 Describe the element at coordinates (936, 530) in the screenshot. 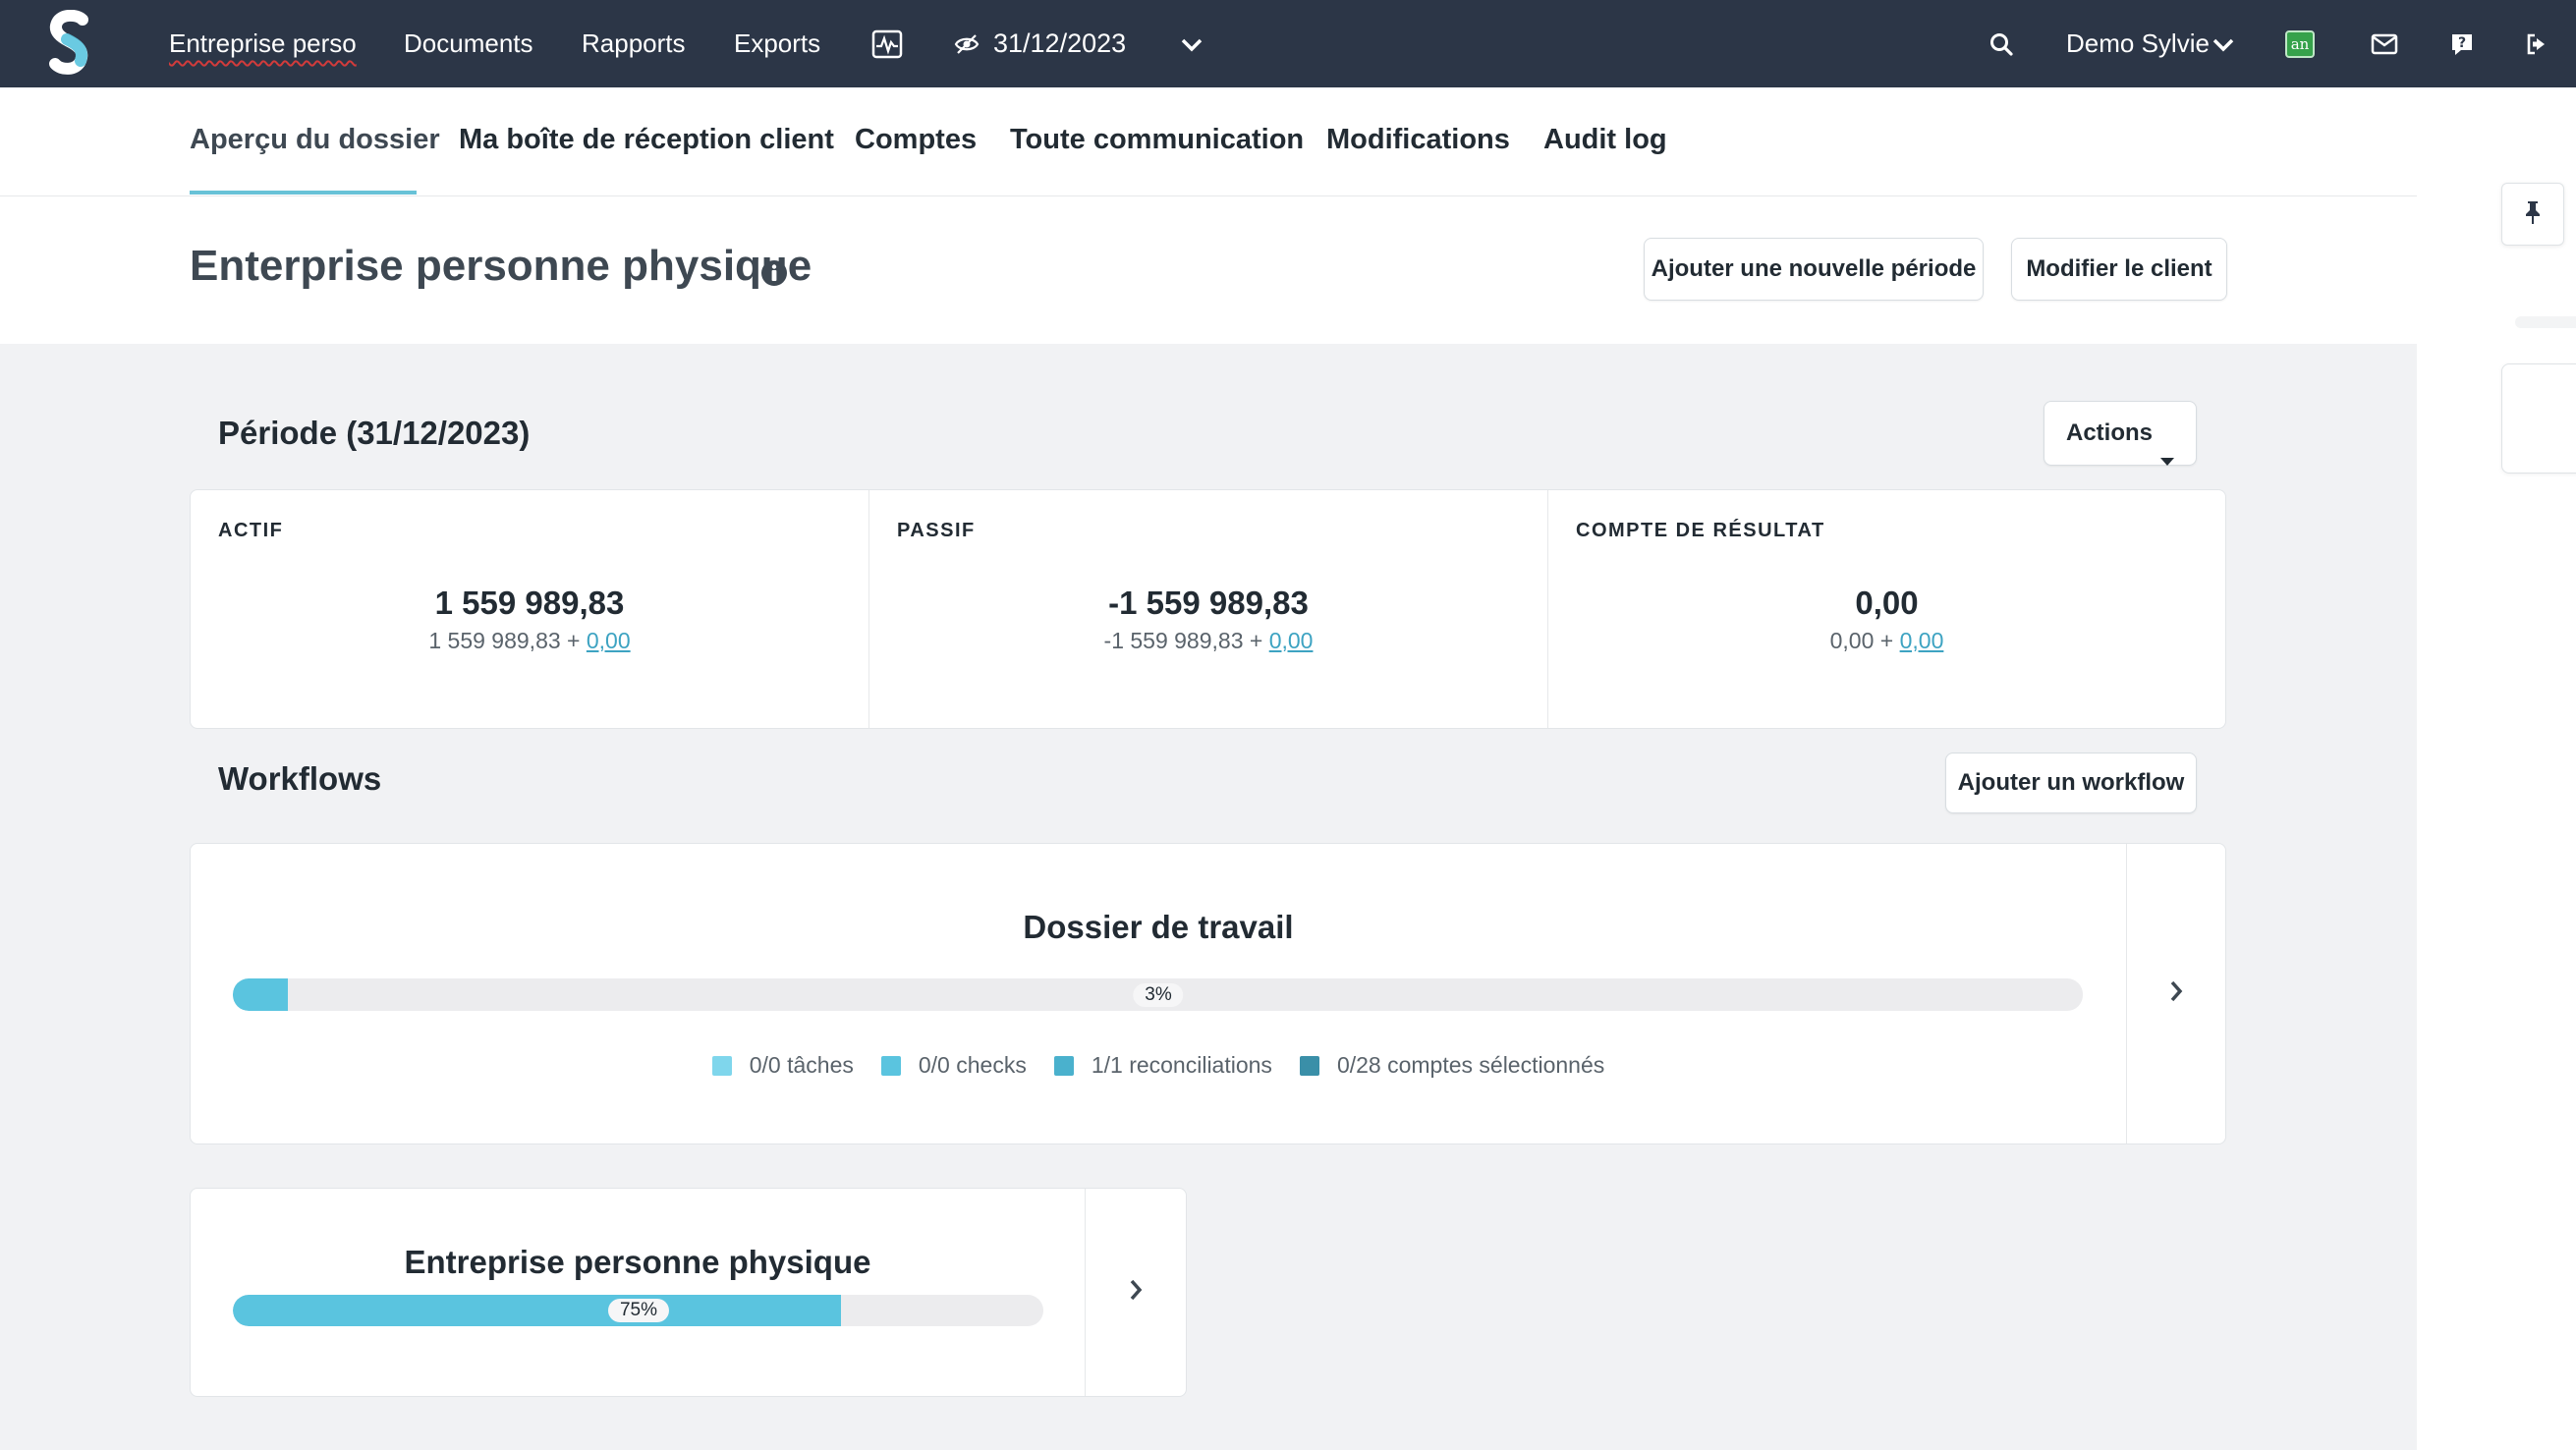

I see `summary-label: PASSIF` at that location.